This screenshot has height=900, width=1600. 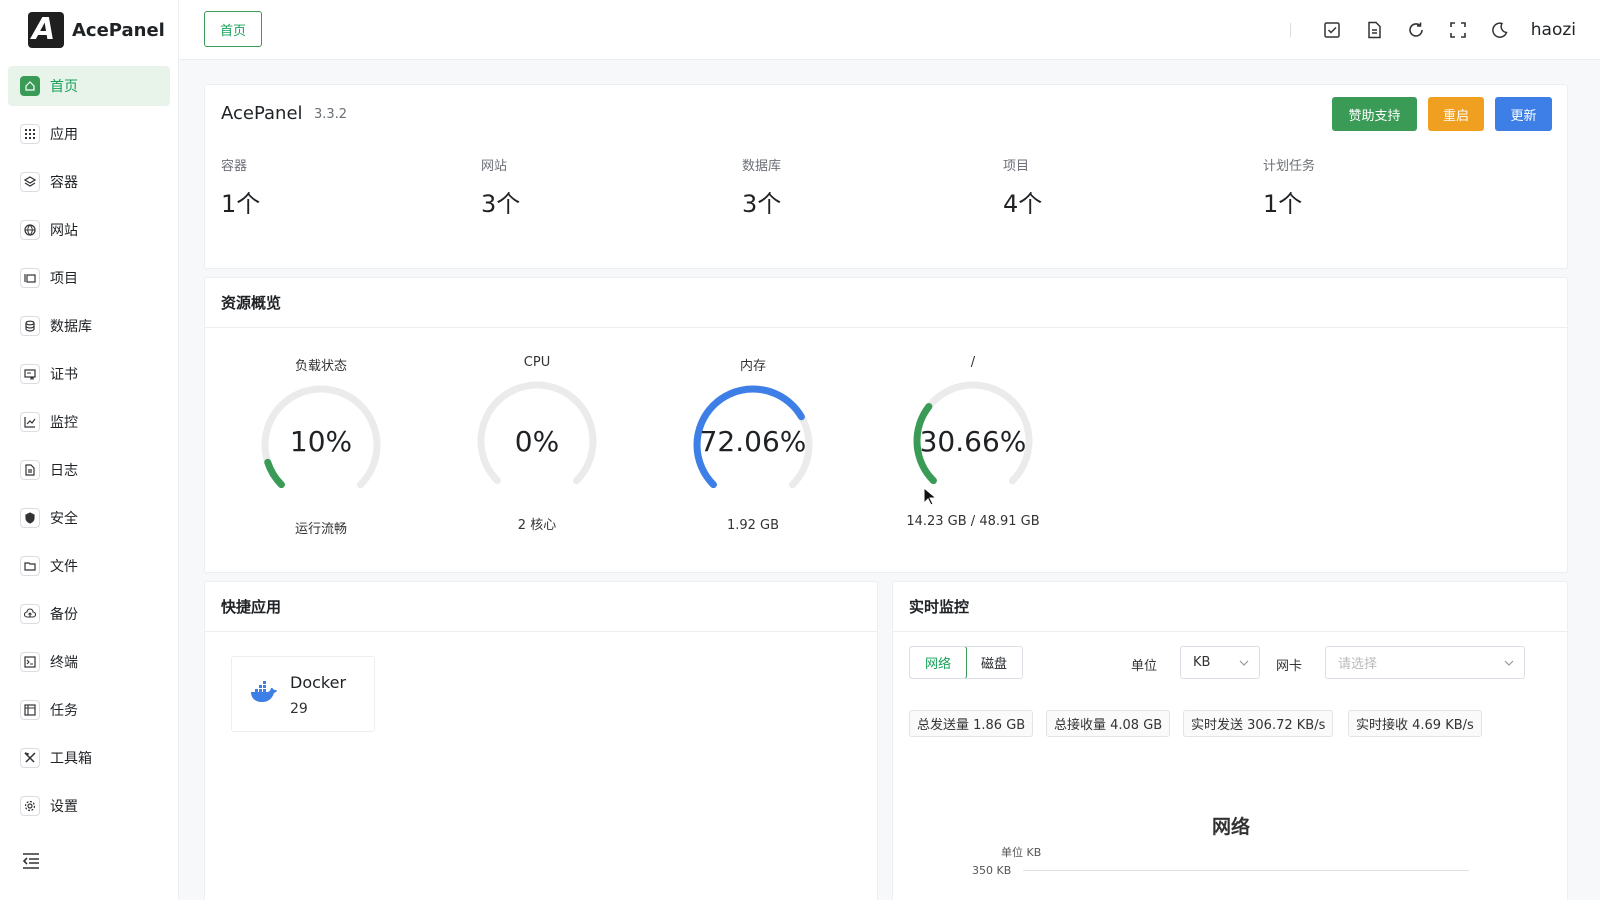 I want to click on docker-icon, so click(x=264, y=691).